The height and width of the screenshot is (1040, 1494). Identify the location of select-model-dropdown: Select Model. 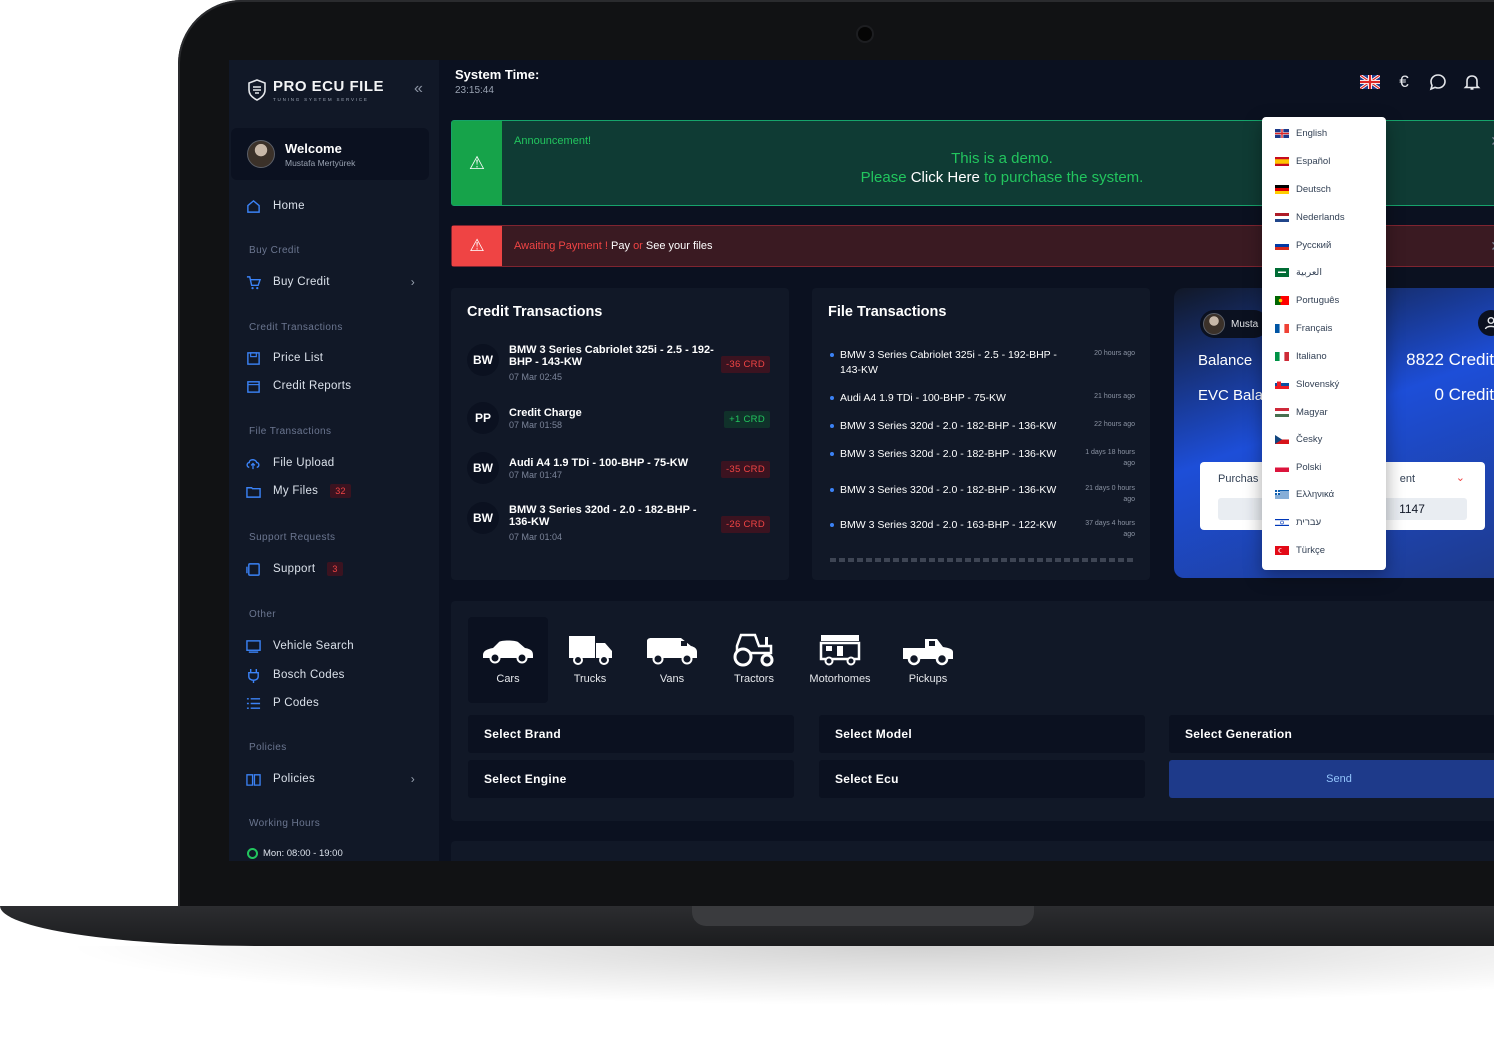
(982, 734).